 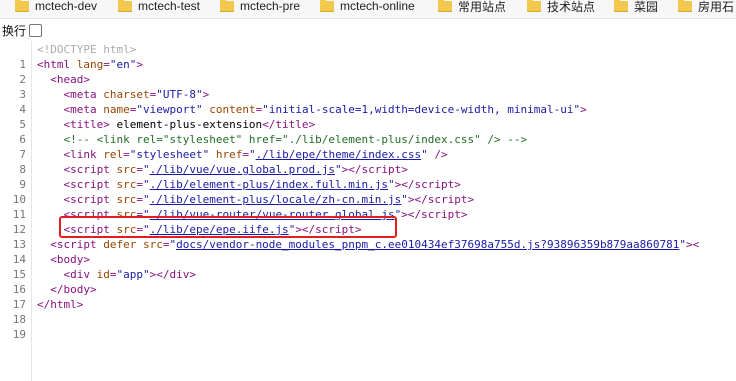 What do you see at coordinates (368, 71) in the screenshot?
I see `source-line: 2 <html lang="en">` at bounding box center [368, 71].